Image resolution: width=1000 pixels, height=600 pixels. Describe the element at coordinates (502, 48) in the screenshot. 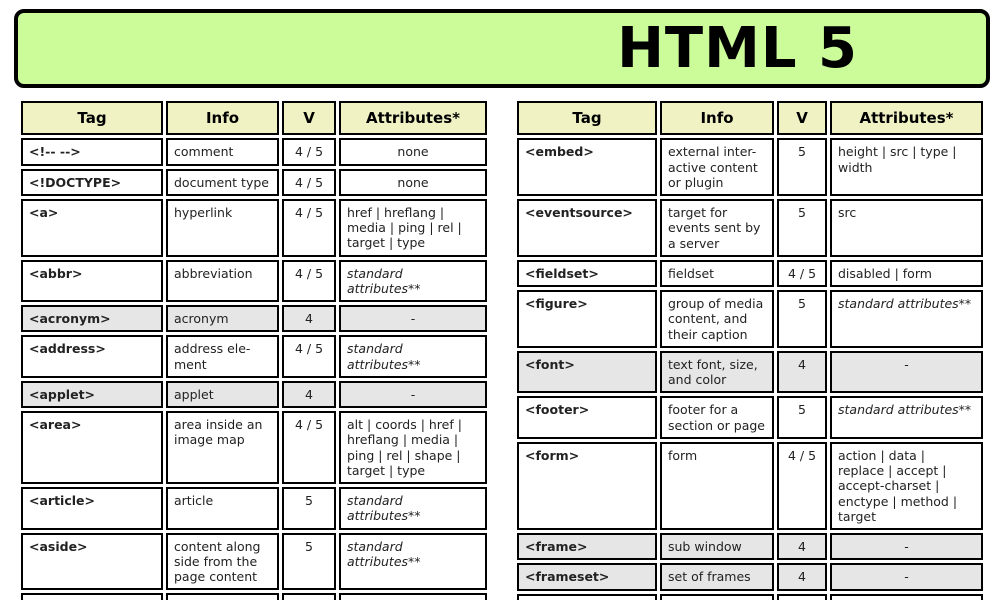

I see `title-banner: HTML 5` at that location.